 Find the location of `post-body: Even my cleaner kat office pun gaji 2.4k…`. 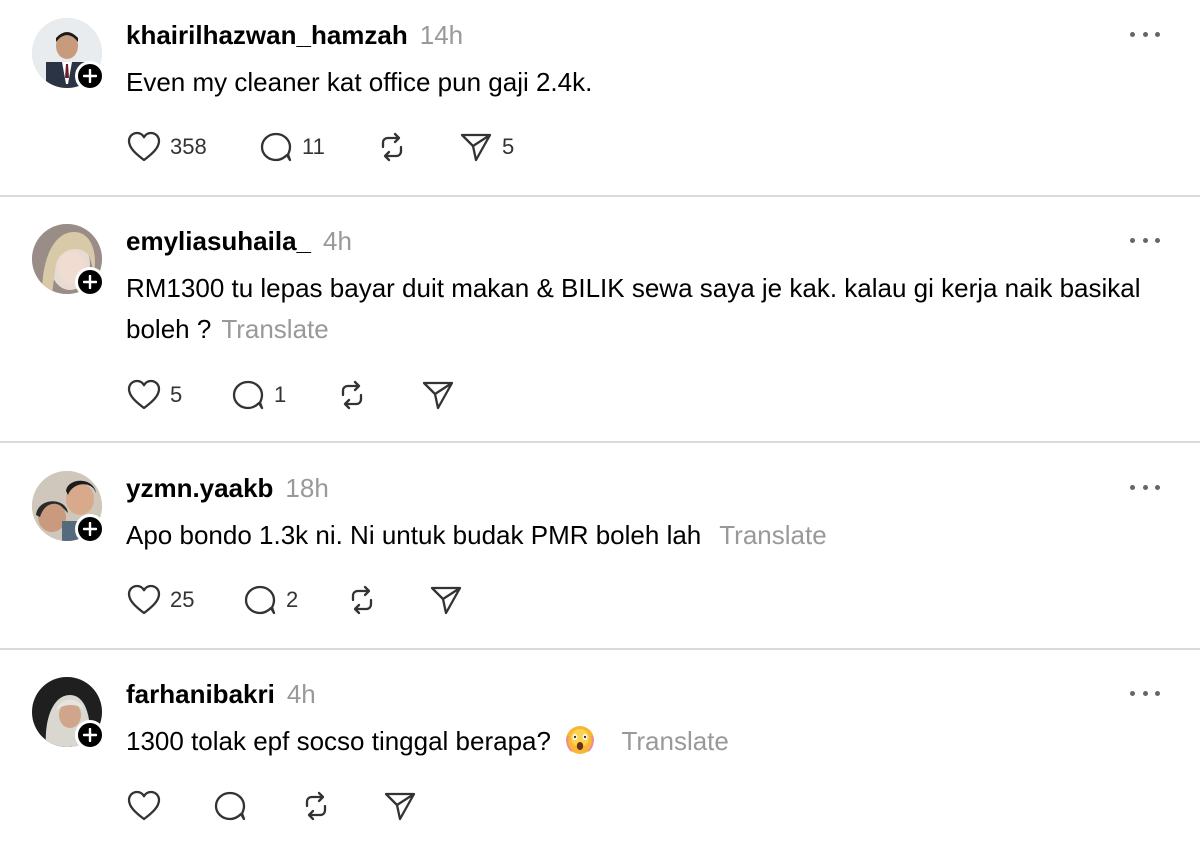

post-body: Even my cleaner kat office pun gaji 2.4k… is located at coordinates (359, 82).